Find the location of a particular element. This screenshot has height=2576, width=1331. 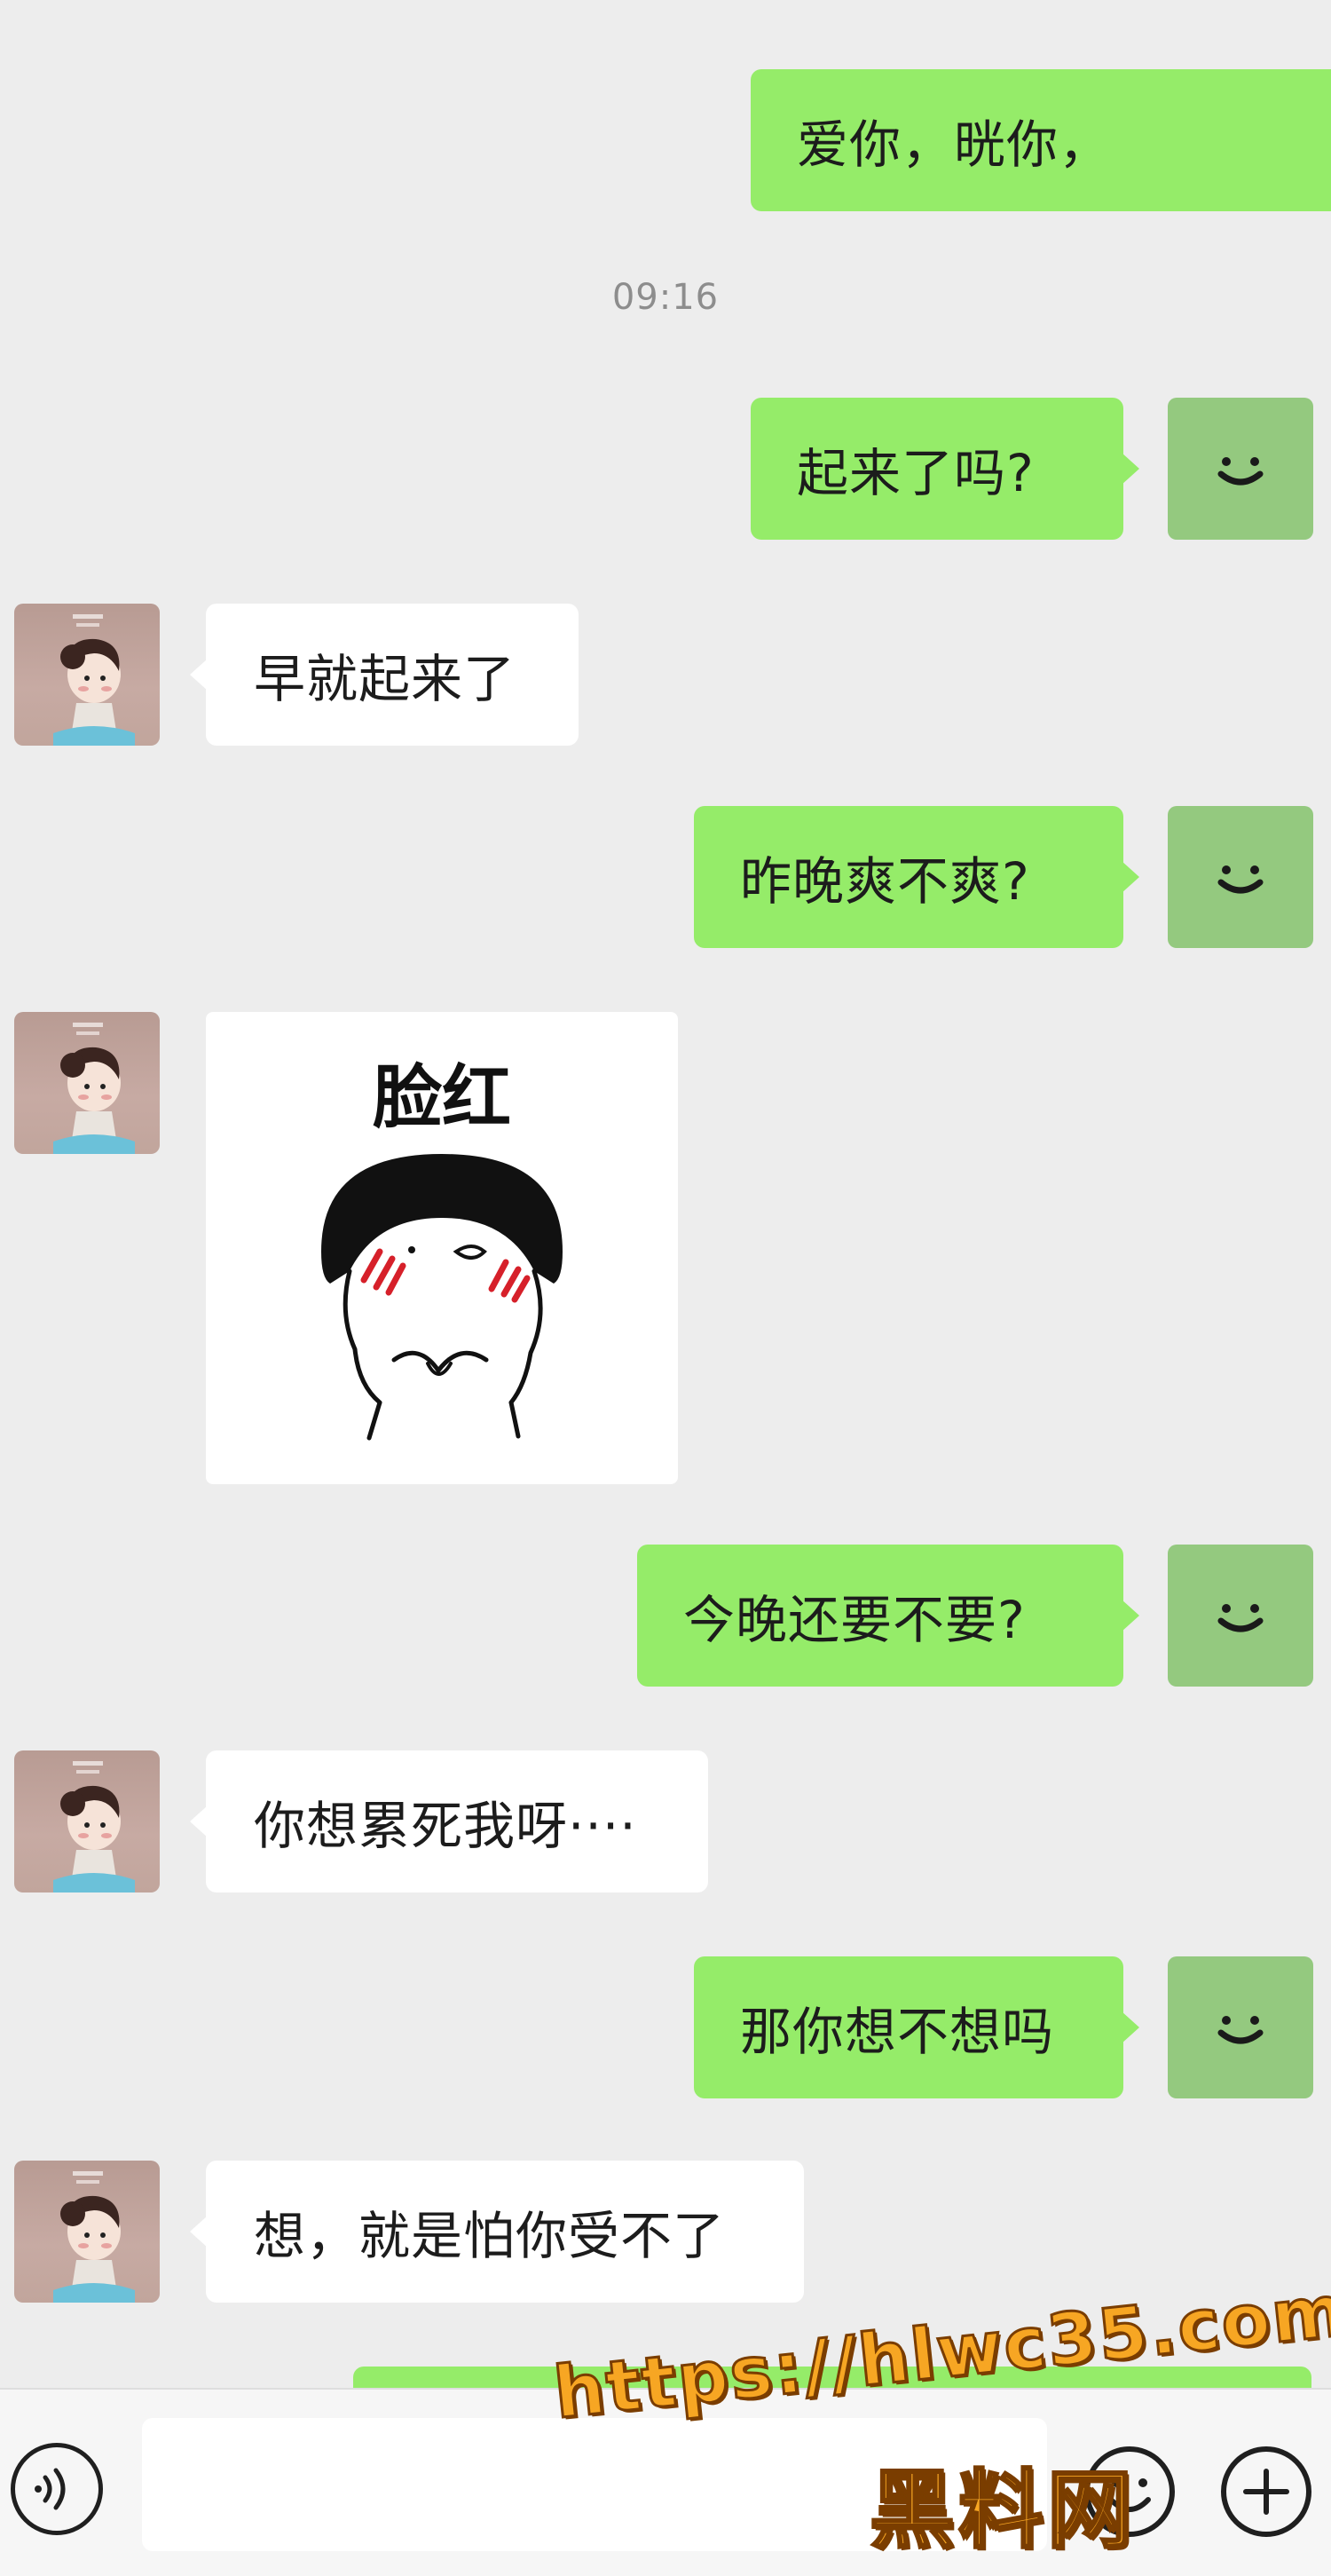

incoming-message-bubble: 早就起来了 is located at coordinates (384, 675).